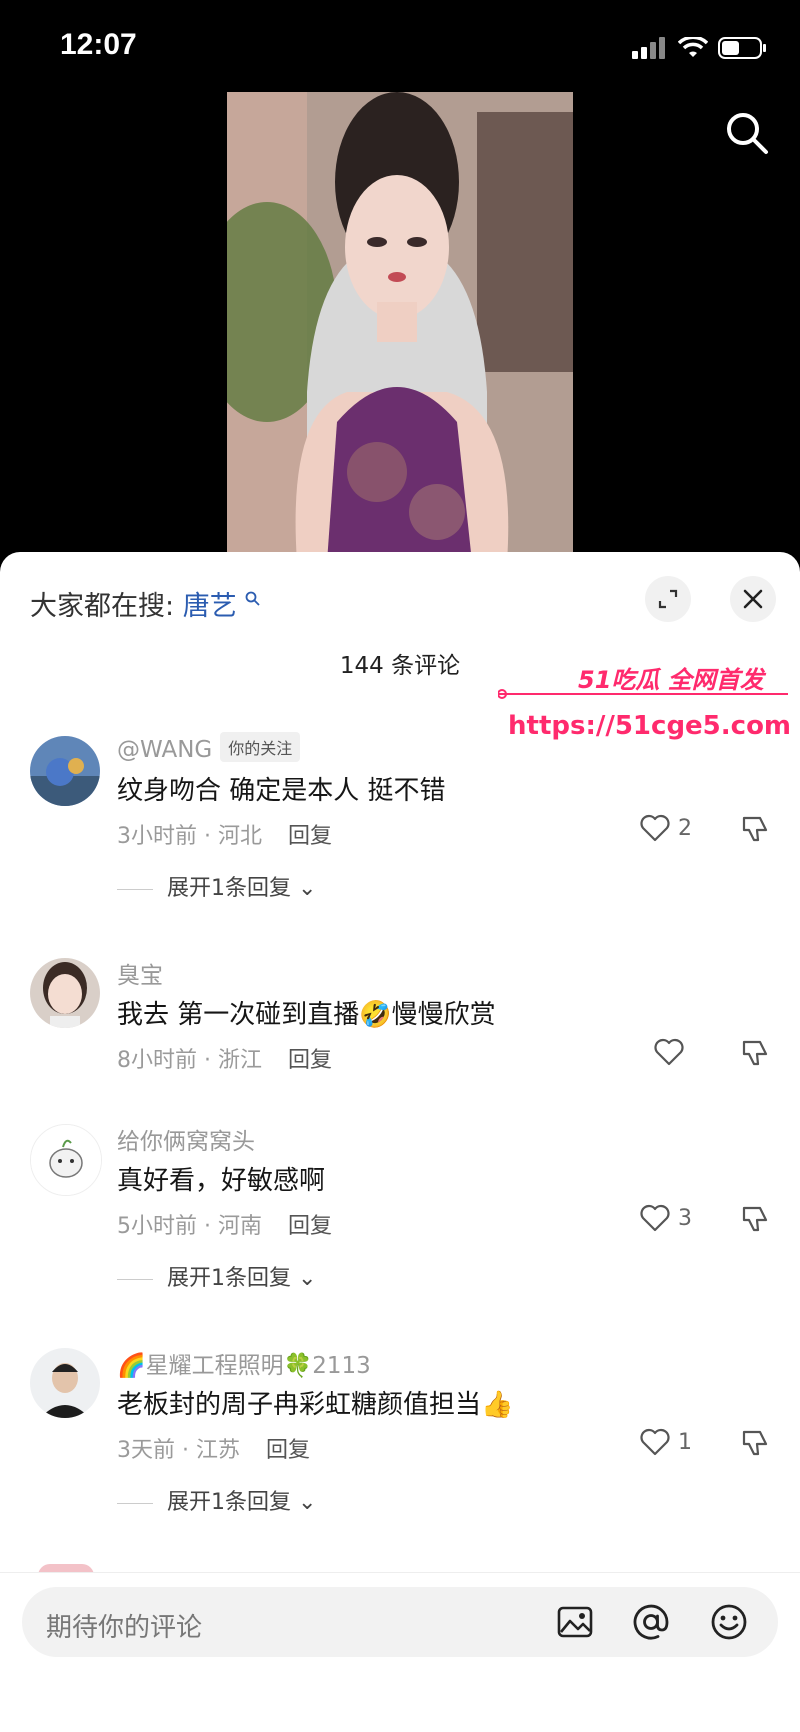  Describe the element at coordinates (747, 133) in the screenshot. I see `search-icon` at that location.